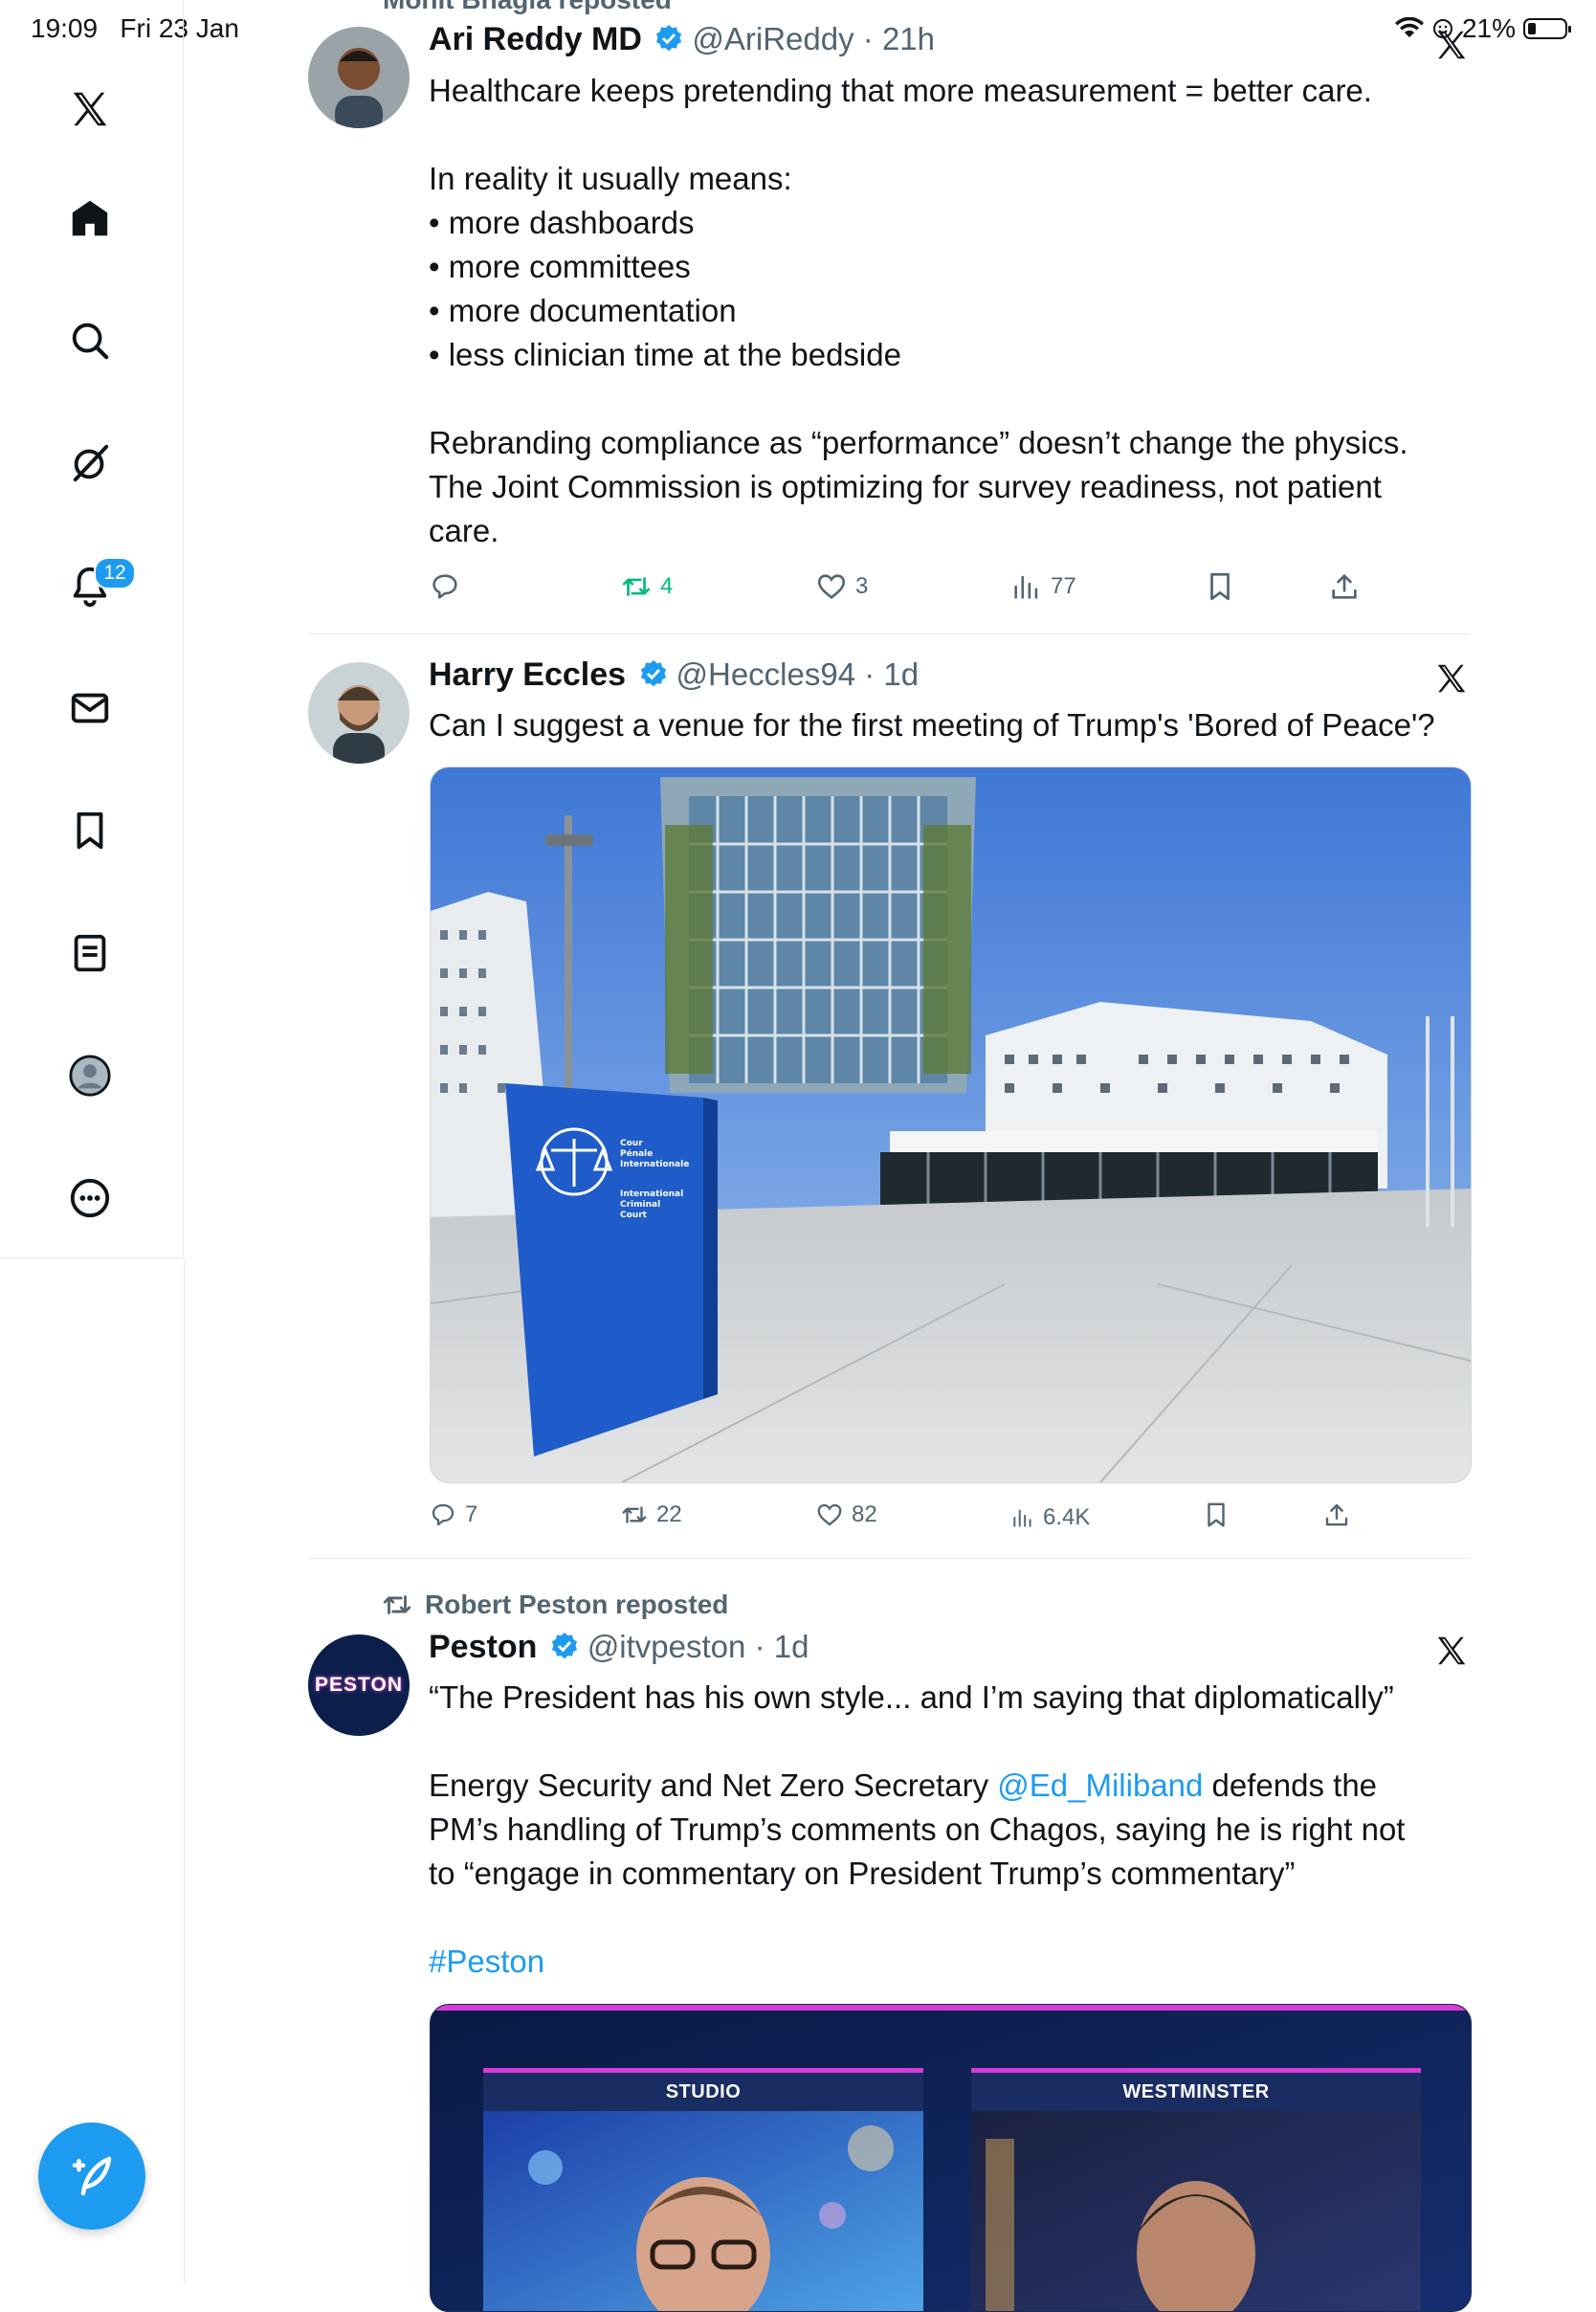  What do you see at coordinates (665, 354) in the screenshot?
I see `post-line: • less clinician time at the bedside` at bounding box center [665, 354].